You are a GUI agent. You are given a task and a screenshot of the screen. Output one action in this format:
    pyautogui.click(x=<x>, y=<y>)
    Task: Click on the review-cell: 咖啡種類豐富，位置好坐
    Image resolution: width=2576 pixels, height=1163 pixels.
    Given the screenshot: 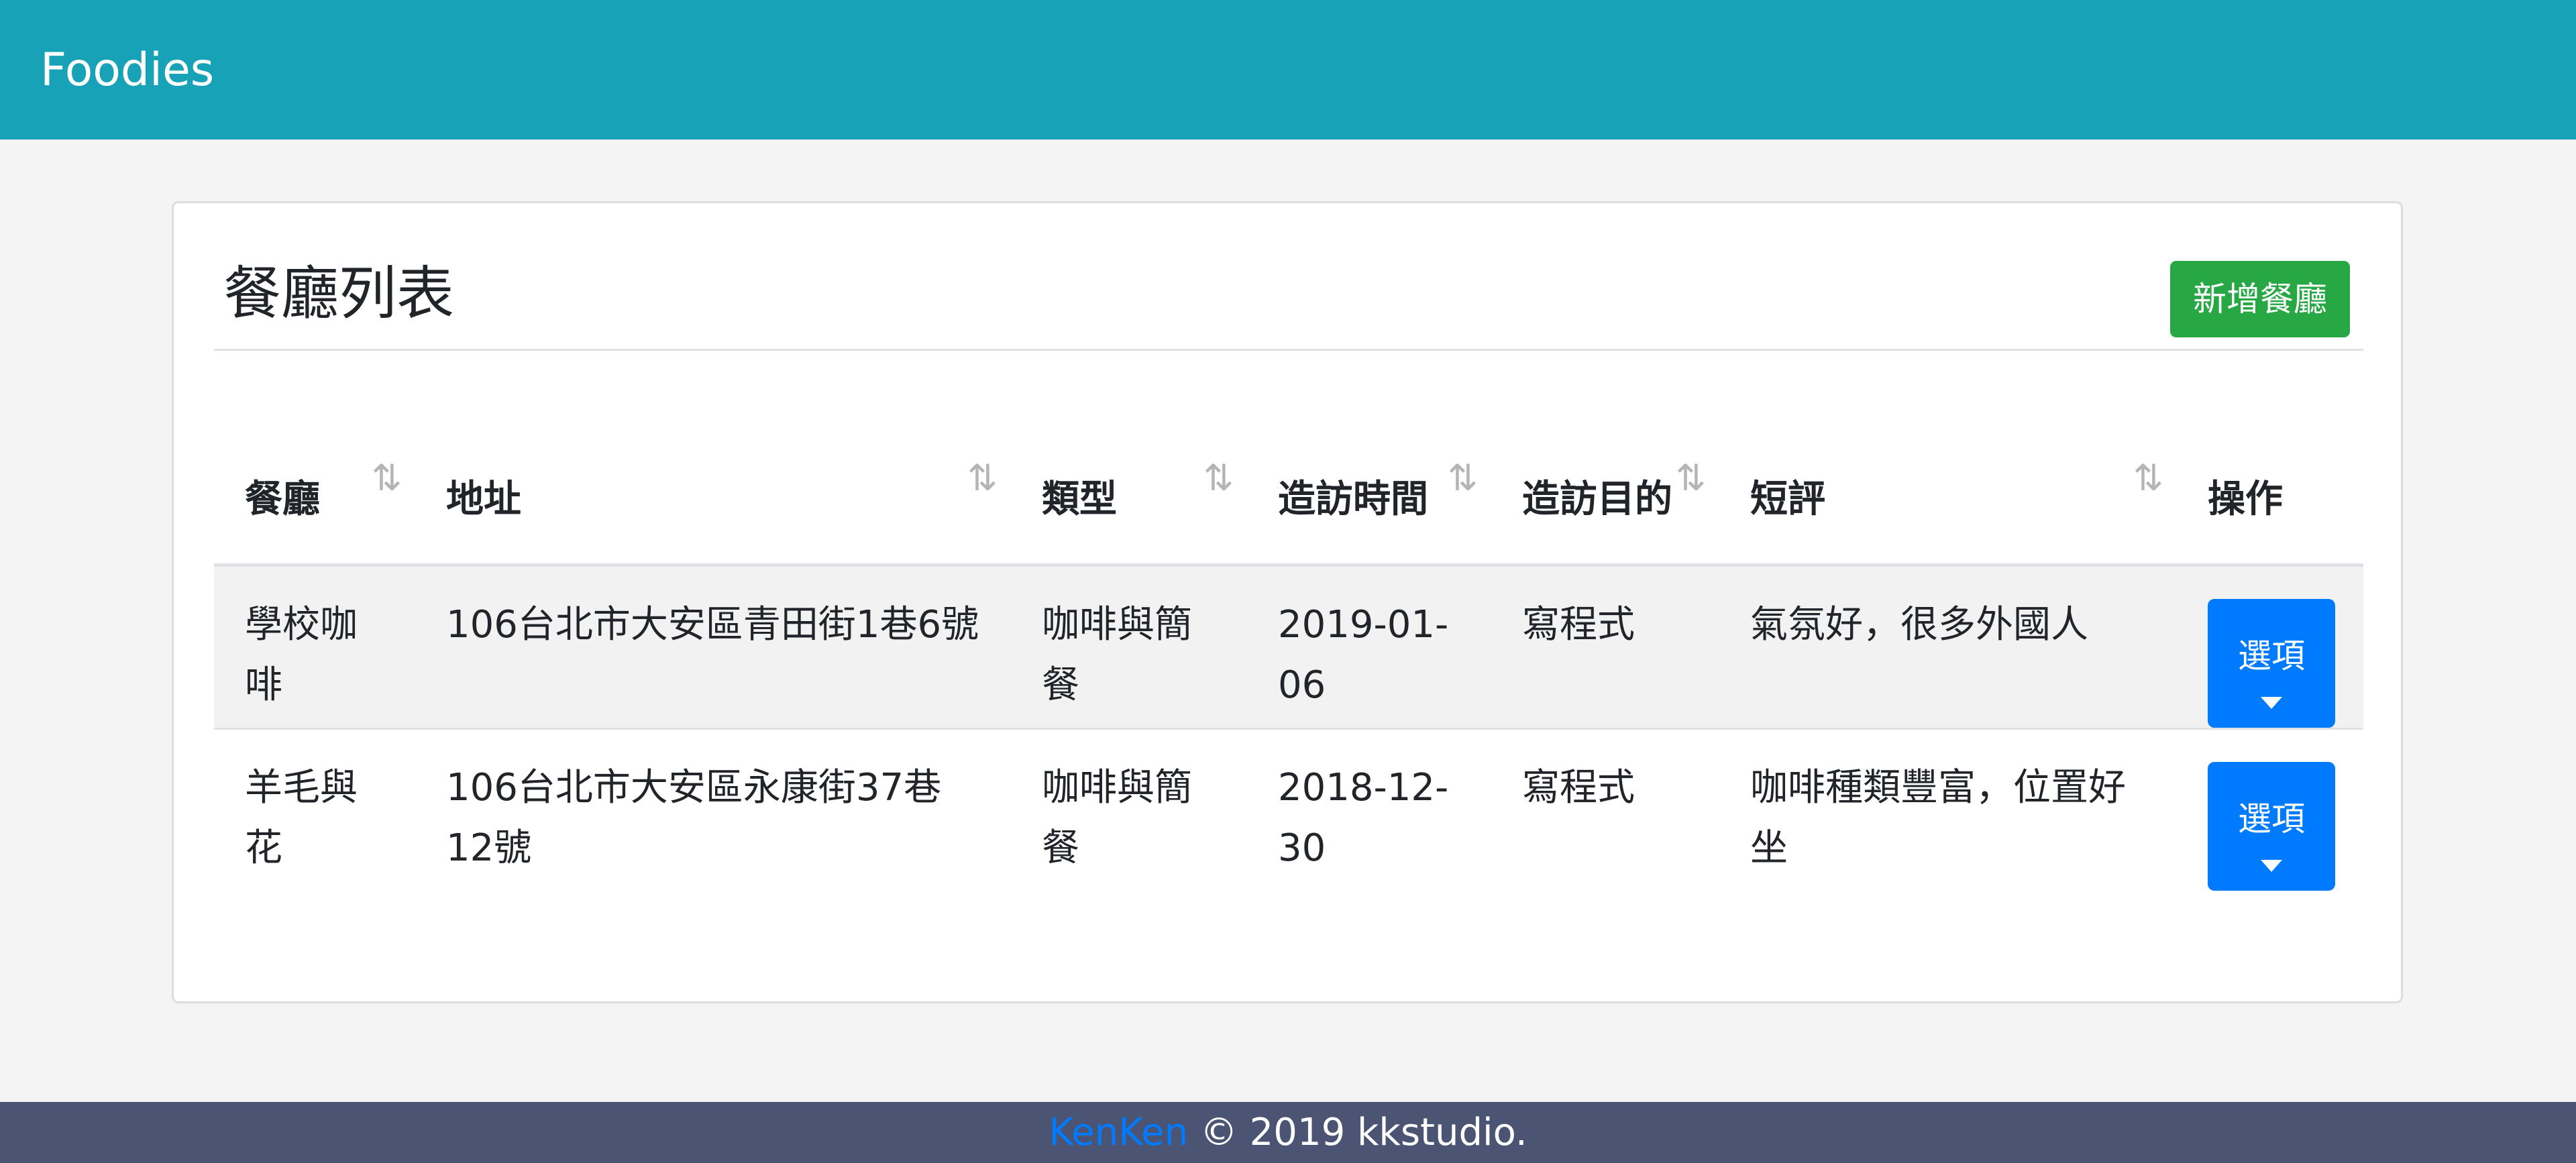 What is the action you would take?
    pyautogui.click(x=1948, y=809)
    